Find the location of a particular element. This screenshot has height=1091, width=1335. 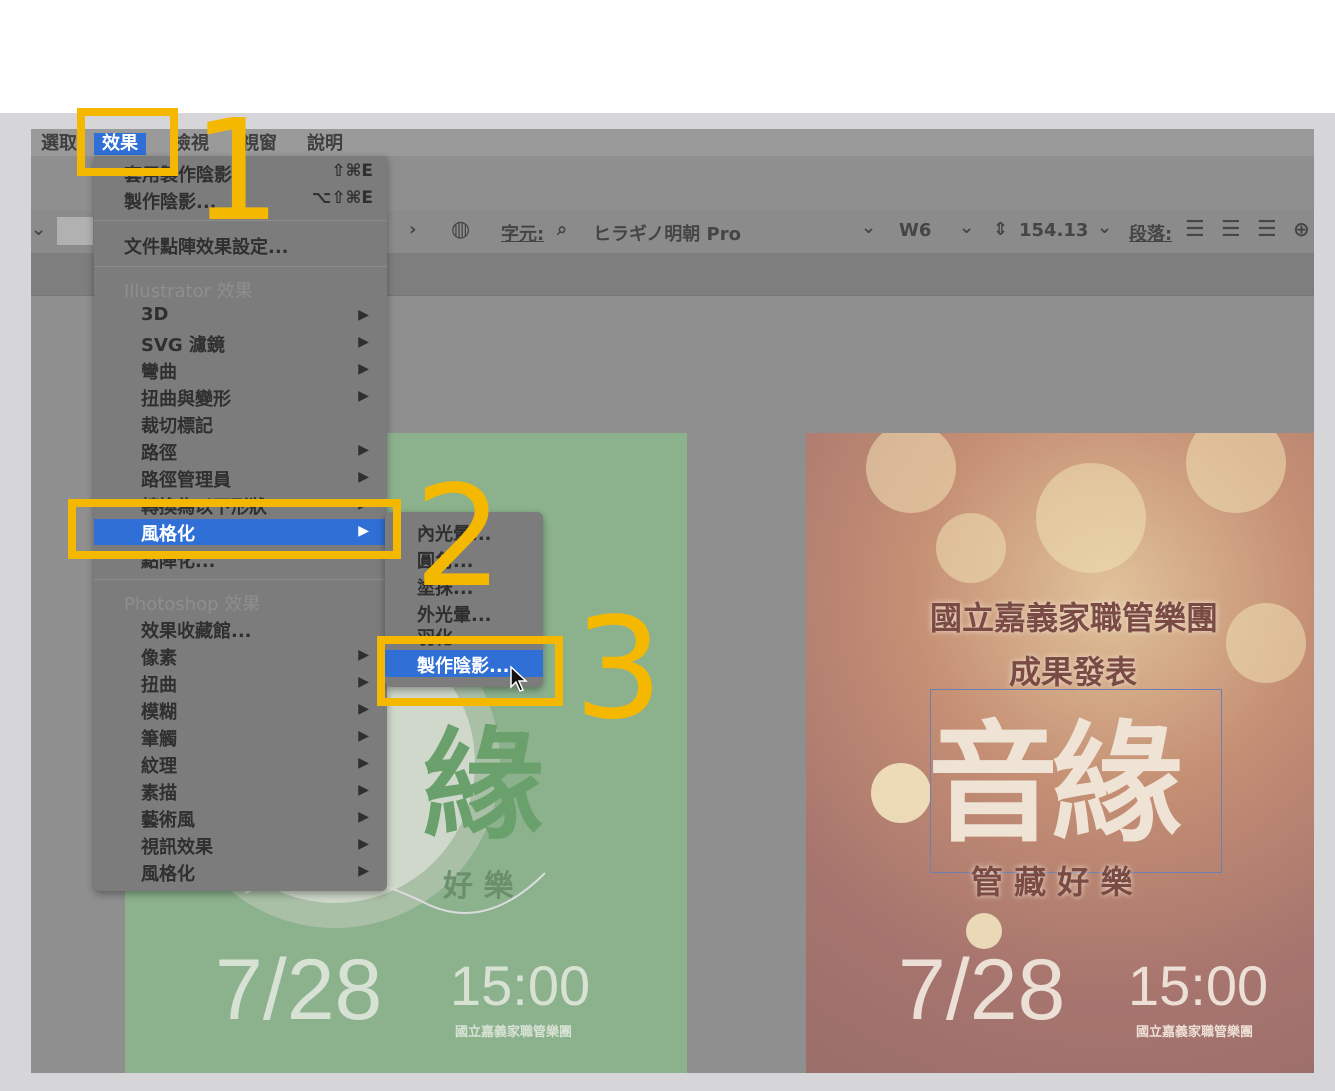

poster-left-date: 7/28 is located at coordinates (299, 990).